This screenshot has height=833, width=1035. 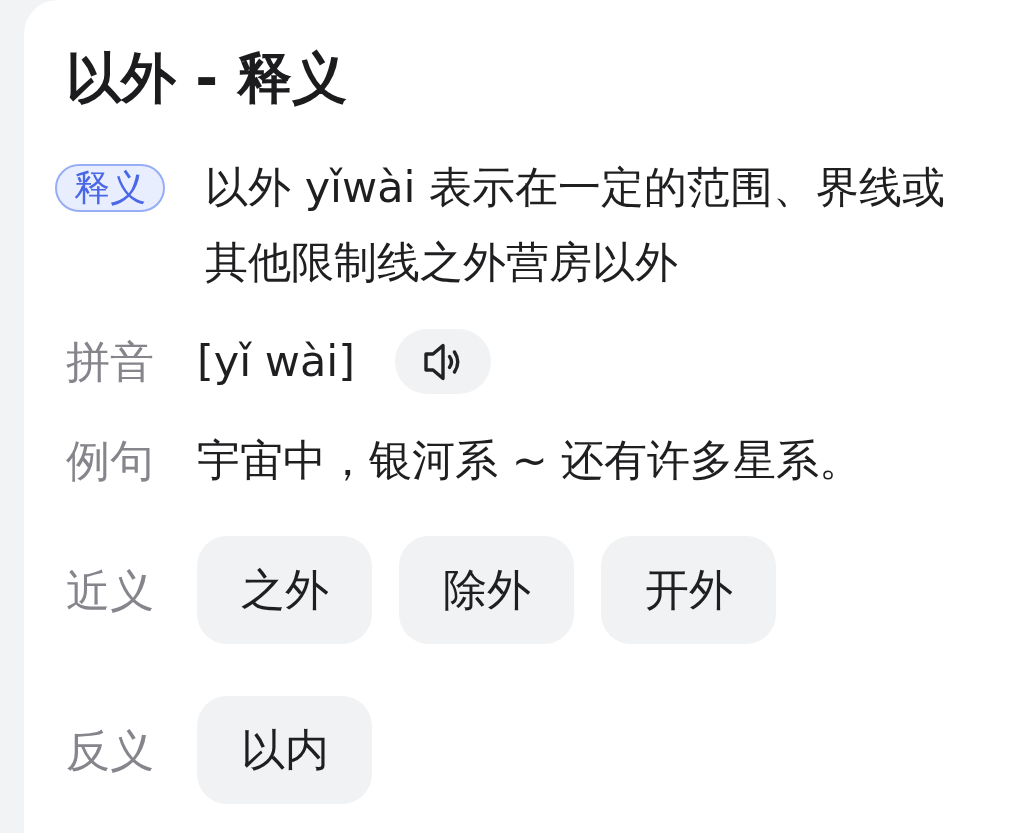 What do you see at coordinates (207, 78) in the screenshot?
I see `page-title: 以外 - 释义` at bounding box center [207, 78].